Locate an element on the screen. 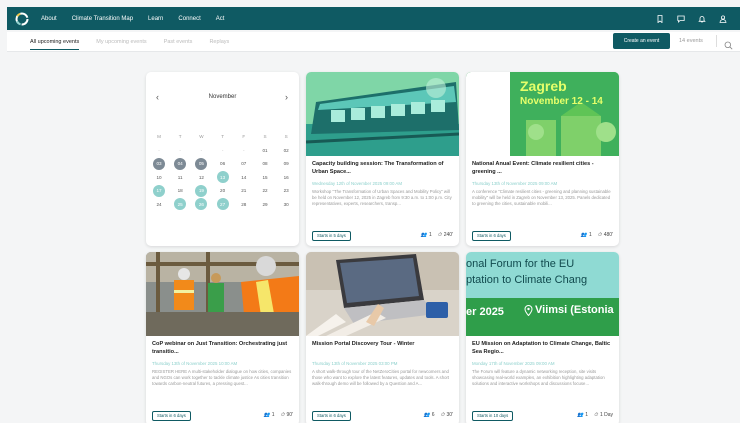 This screenshot has width=740, height=423. event-date: Thursday 13th of November 2025 10:00 AM is located at coordinates (195, 363).